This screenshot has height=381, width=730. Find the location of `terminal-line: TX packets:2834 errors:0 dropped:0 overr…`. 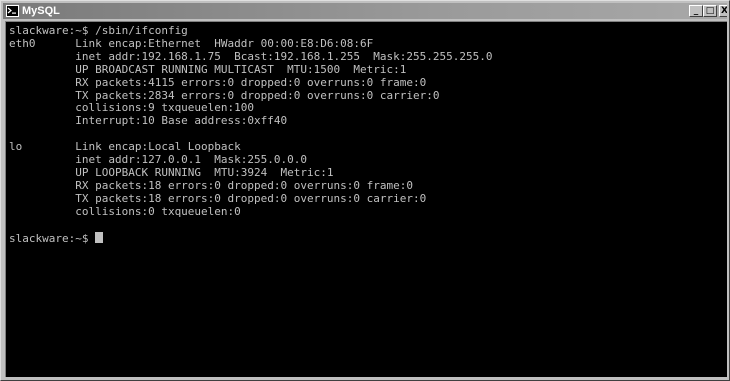

terminal-line: TX packets:2834 errors:0 dropped:0 overr… is located at coordinates (224, 95).